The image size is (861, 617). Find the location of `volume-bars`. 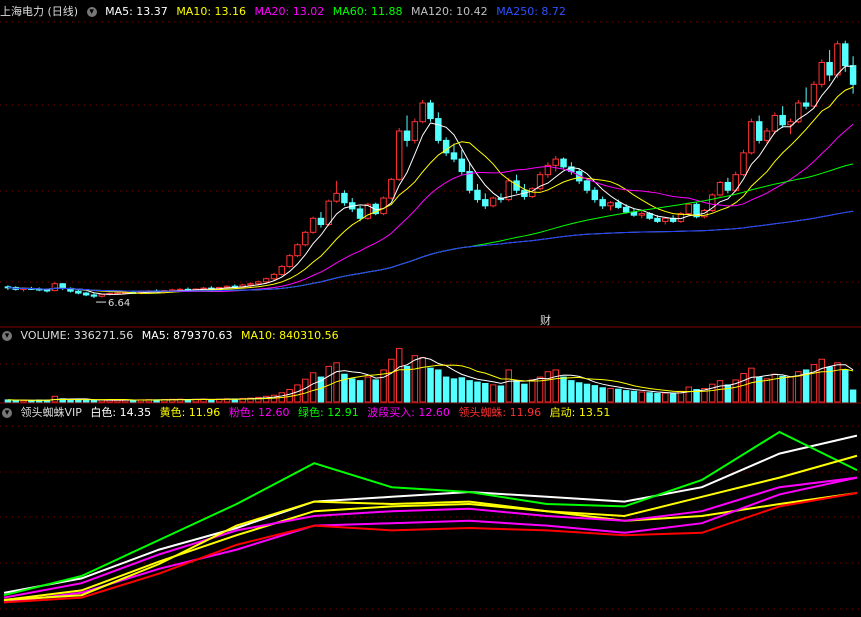

volume-bars is located at coordinates (430, 375).